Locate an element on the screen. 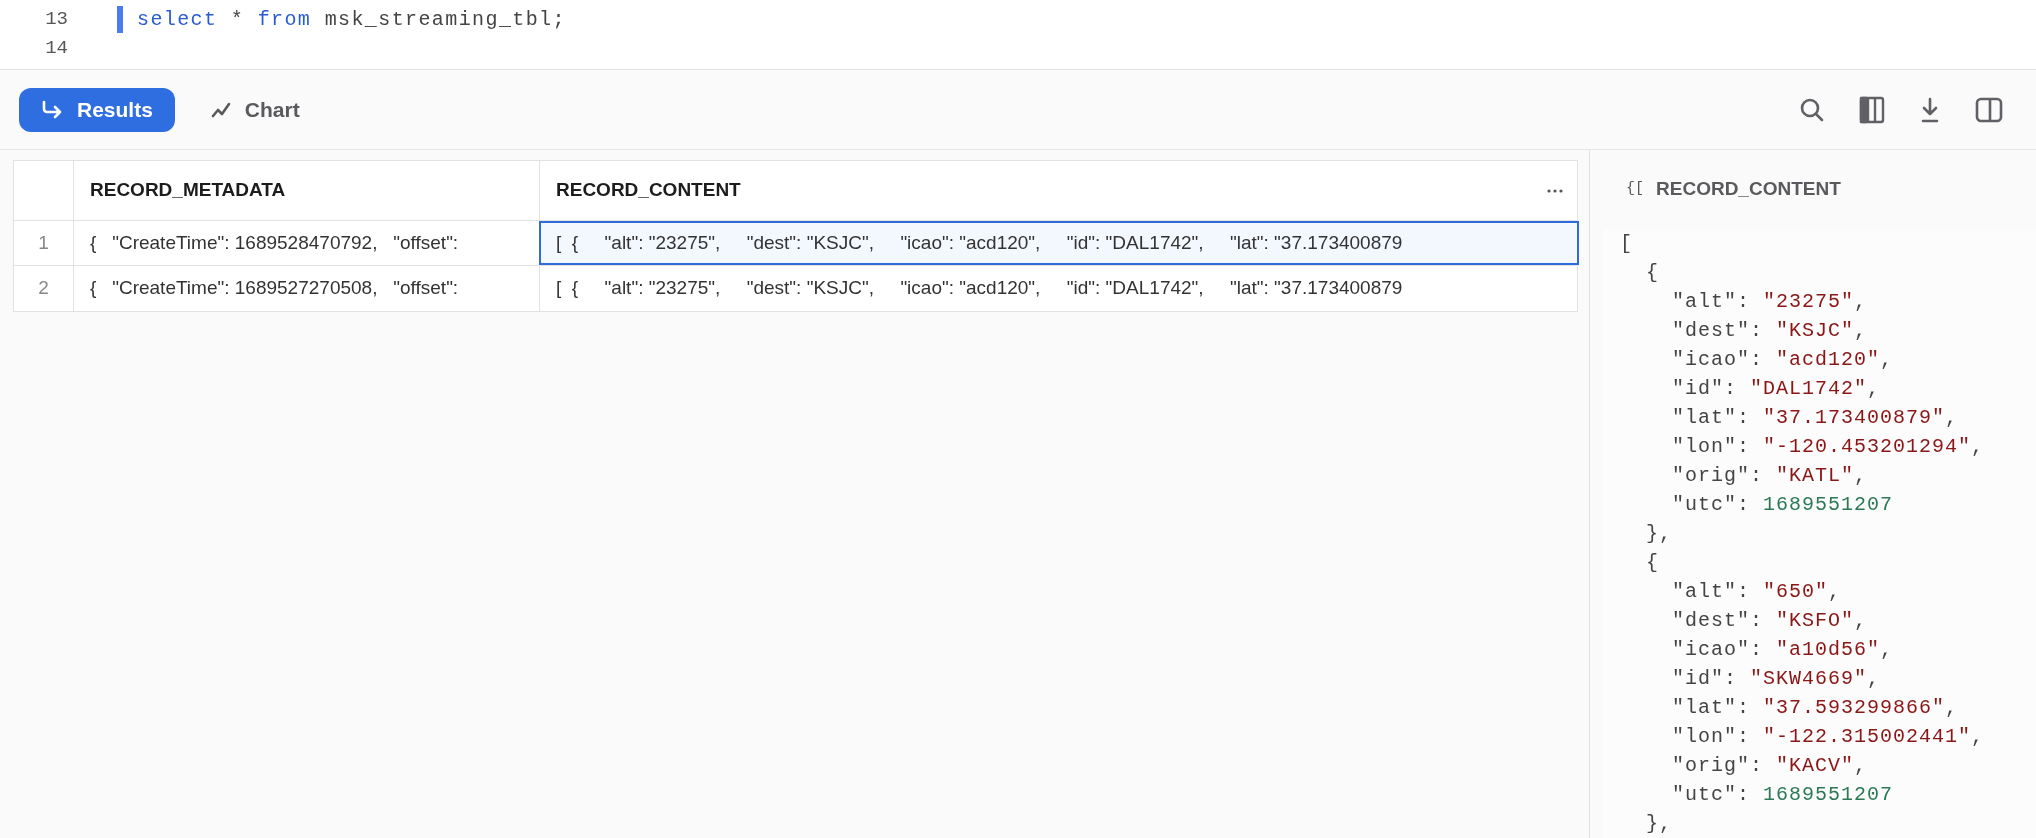 The width and height of the screenshot is (2036, 838). search-icon is located at coordinates (1812, 109).